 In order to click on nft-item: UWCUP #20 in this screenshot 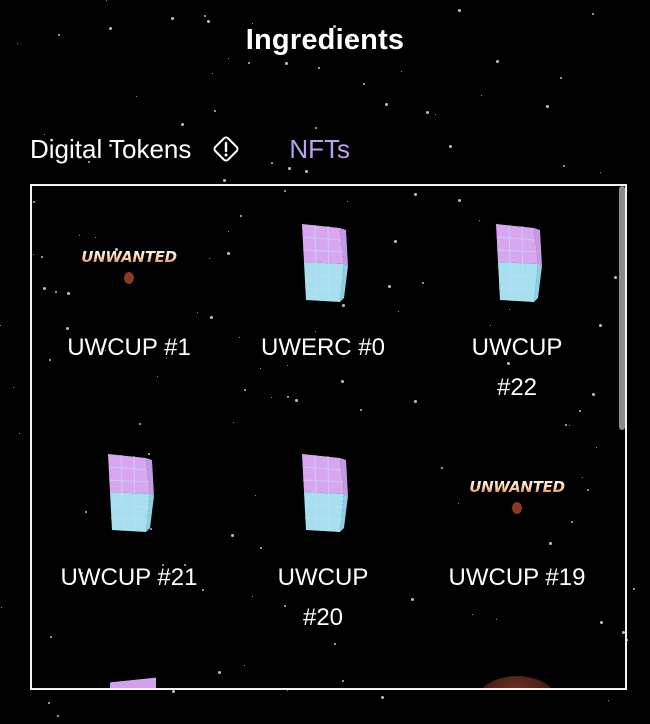, I will do `click(323, 542)`.